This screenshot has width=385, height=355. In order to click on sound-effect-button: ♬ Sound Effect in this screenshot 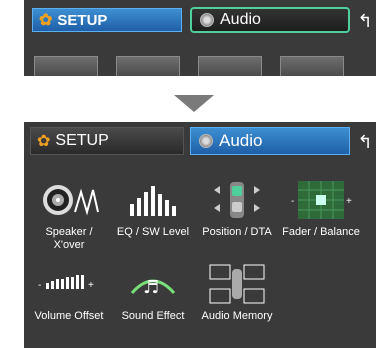, I will do `click(153, 297)`.